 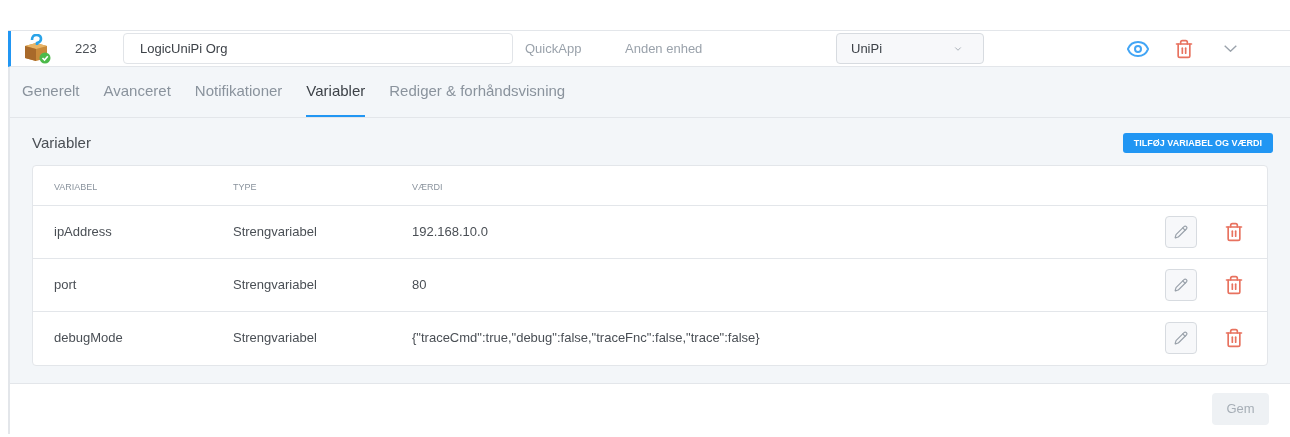 What do you see at coordinates (86, 48) in the screenshot?
I see `device-id: 223` at bounding box center [86, 48].